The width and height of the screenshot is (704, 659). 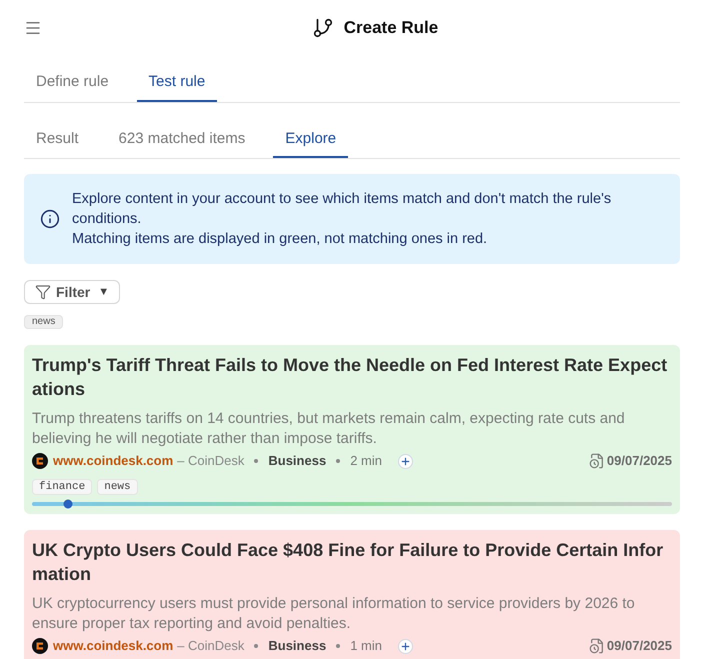 I want to click on tag: news, so click(x=117, y=487).